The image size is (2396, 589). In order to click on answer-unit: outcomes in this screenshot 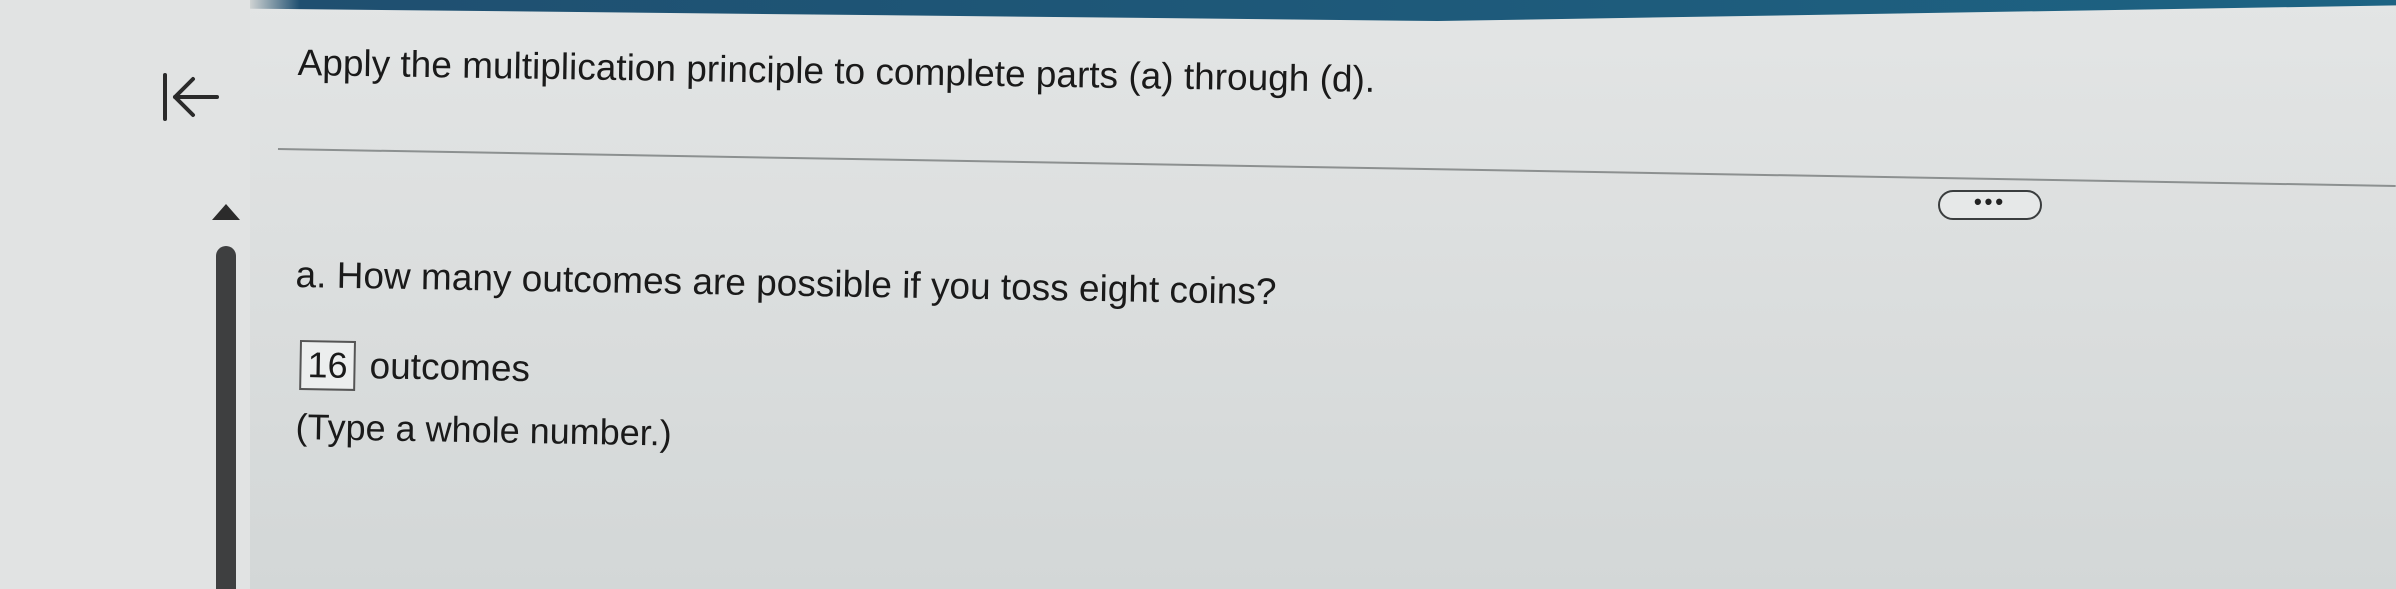, I will do `click(450, 367)`.